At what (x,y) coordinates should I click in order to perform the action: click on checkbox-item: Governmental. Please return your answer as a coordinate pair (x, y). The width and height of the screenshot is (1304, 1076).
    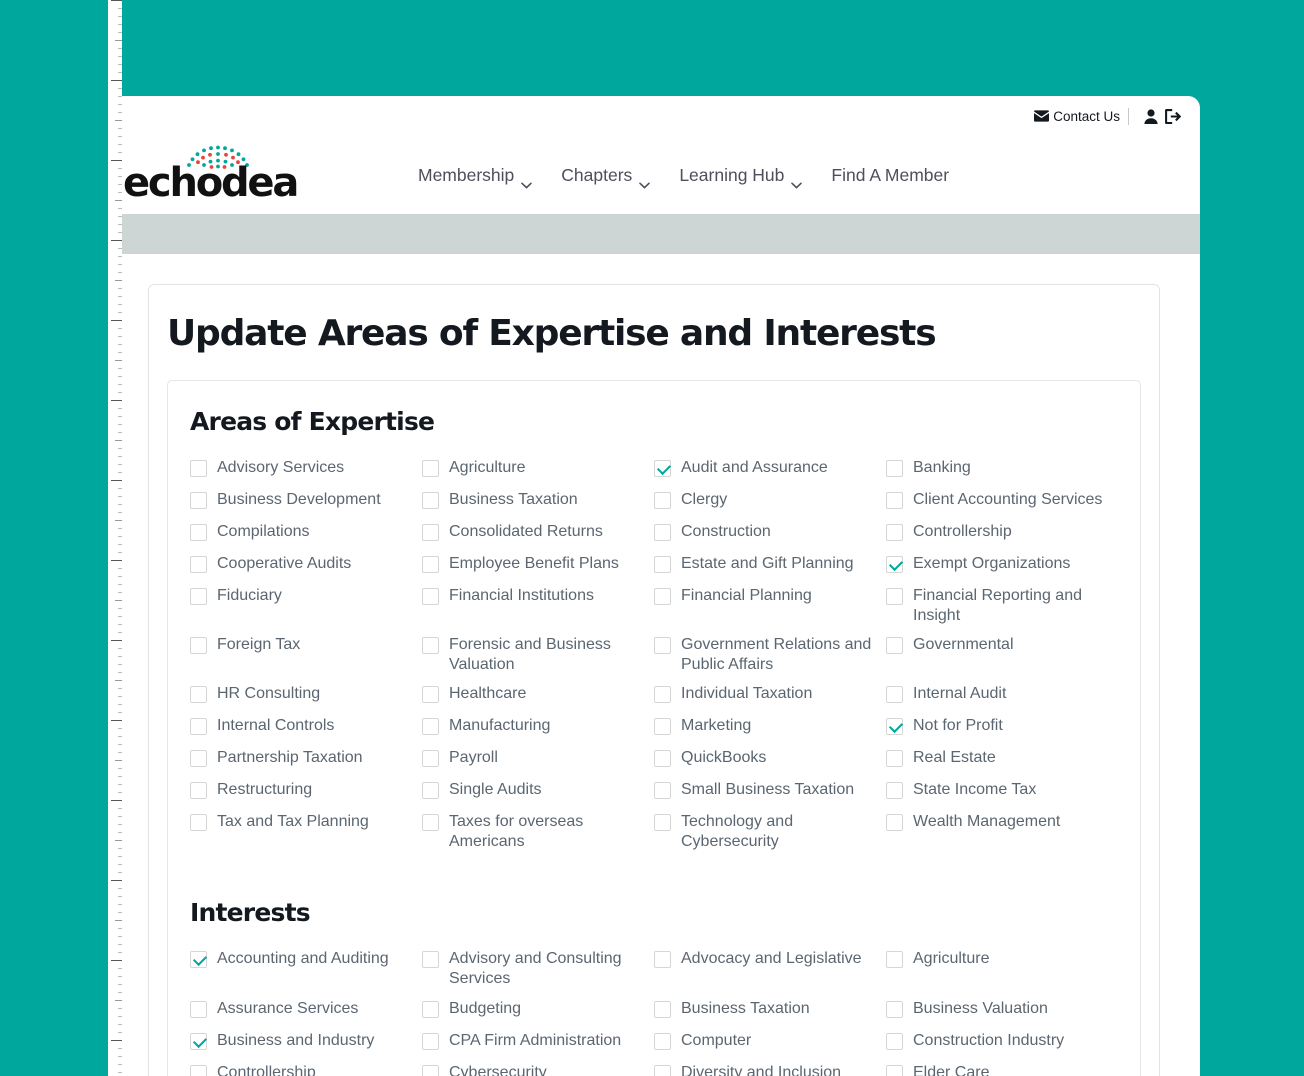
    Looking at the image, I should click on (1002, 646).